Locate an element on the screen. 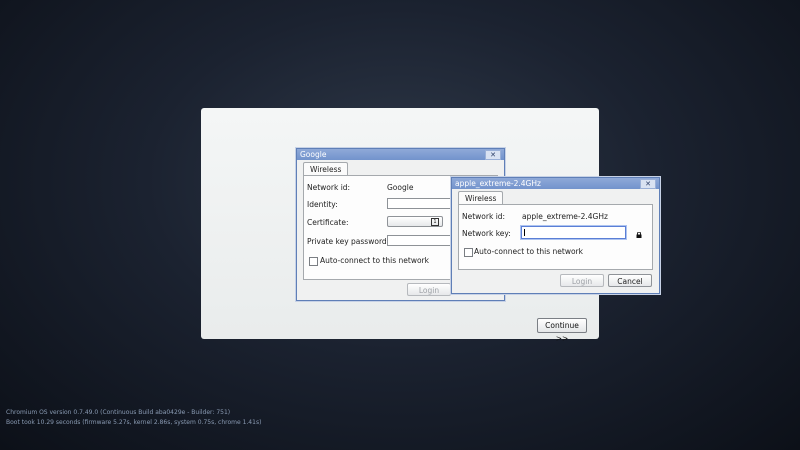 This screenshot has height=450, width=800. dialog-title: Google is located at coordinates (313, 154).